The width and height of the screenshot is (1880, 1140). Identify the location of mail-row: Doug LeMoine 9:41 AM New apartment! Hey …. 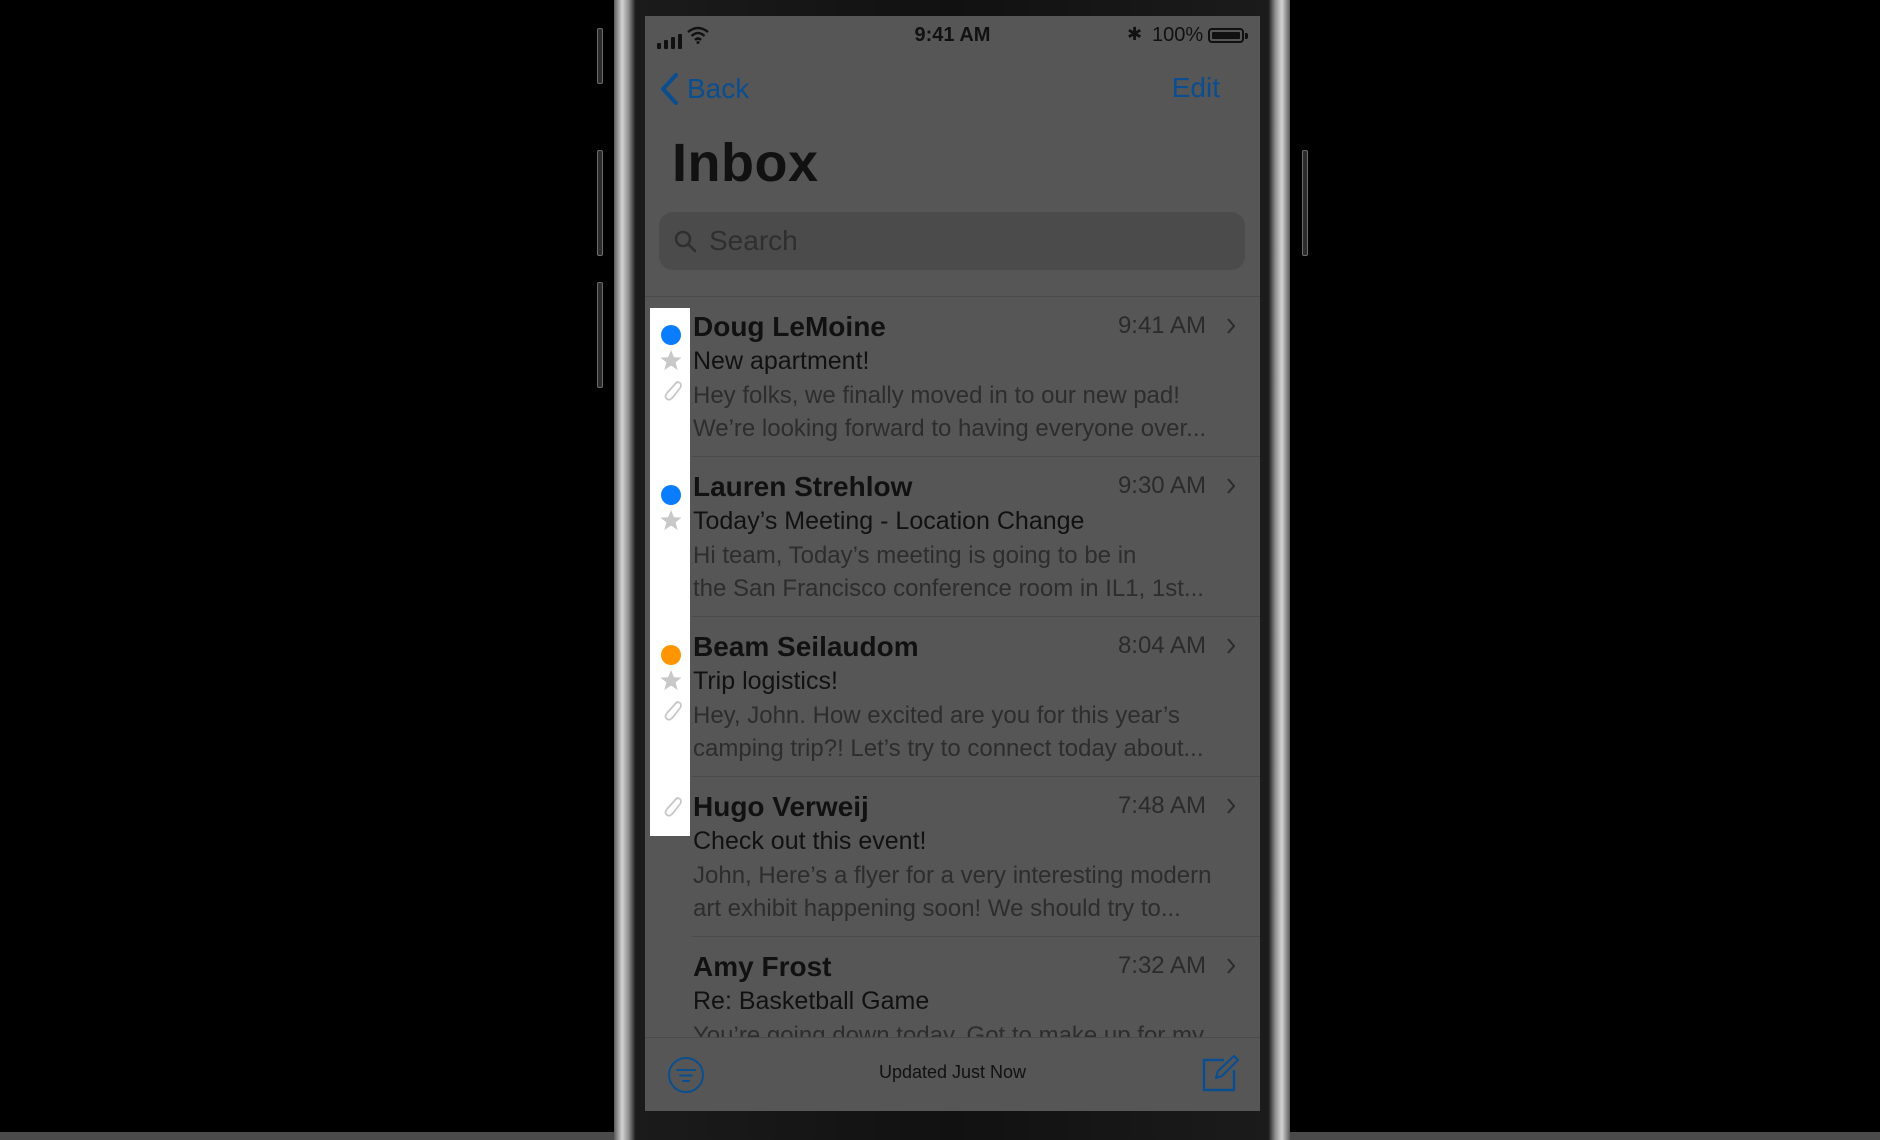
(952, 377).